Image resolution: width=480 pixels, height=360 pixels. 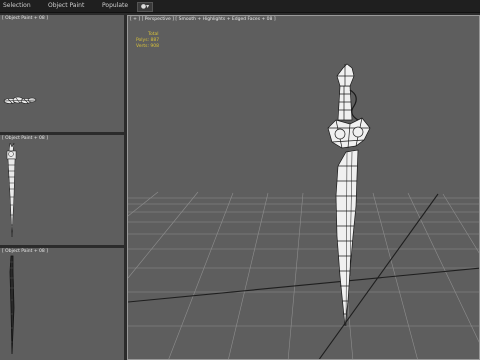 I want to click on menu-object-paint: Object Paint, so click(x=66, y=6).